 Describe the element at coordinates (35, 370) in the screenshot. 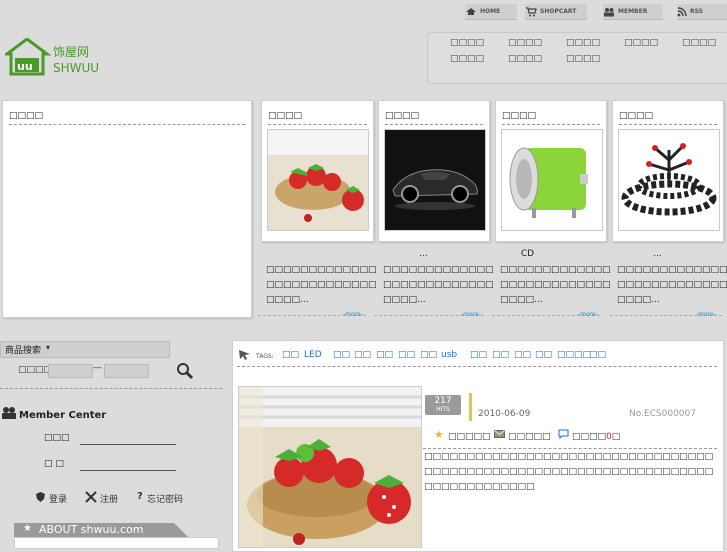

I see `price-label: □□□□` at that location.